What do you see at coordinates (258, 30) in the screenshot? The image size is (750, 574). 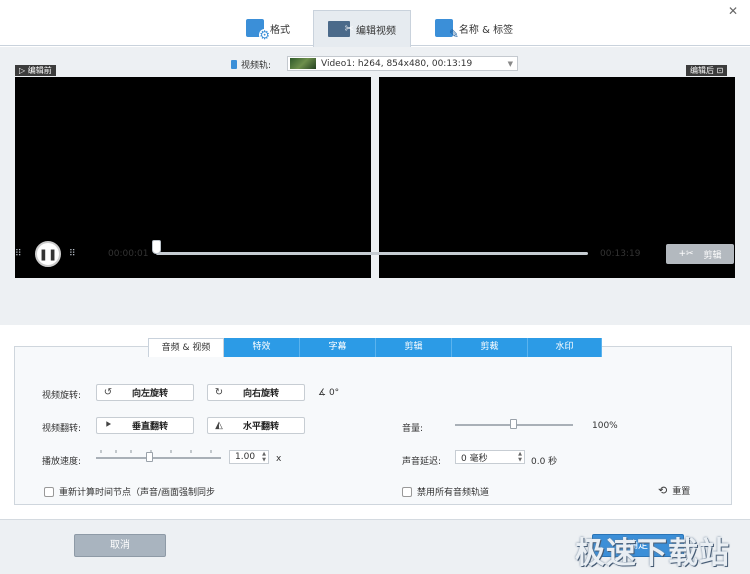 I see `format-gear-icon` at bounding box center [258, 30].